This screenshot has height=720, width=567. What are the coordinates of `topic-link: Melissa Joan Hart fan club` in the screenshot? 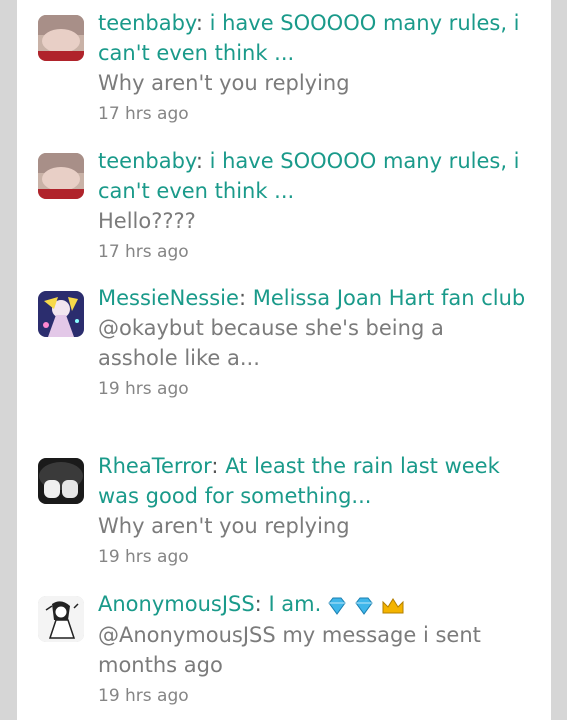 It's located at (389, 298).